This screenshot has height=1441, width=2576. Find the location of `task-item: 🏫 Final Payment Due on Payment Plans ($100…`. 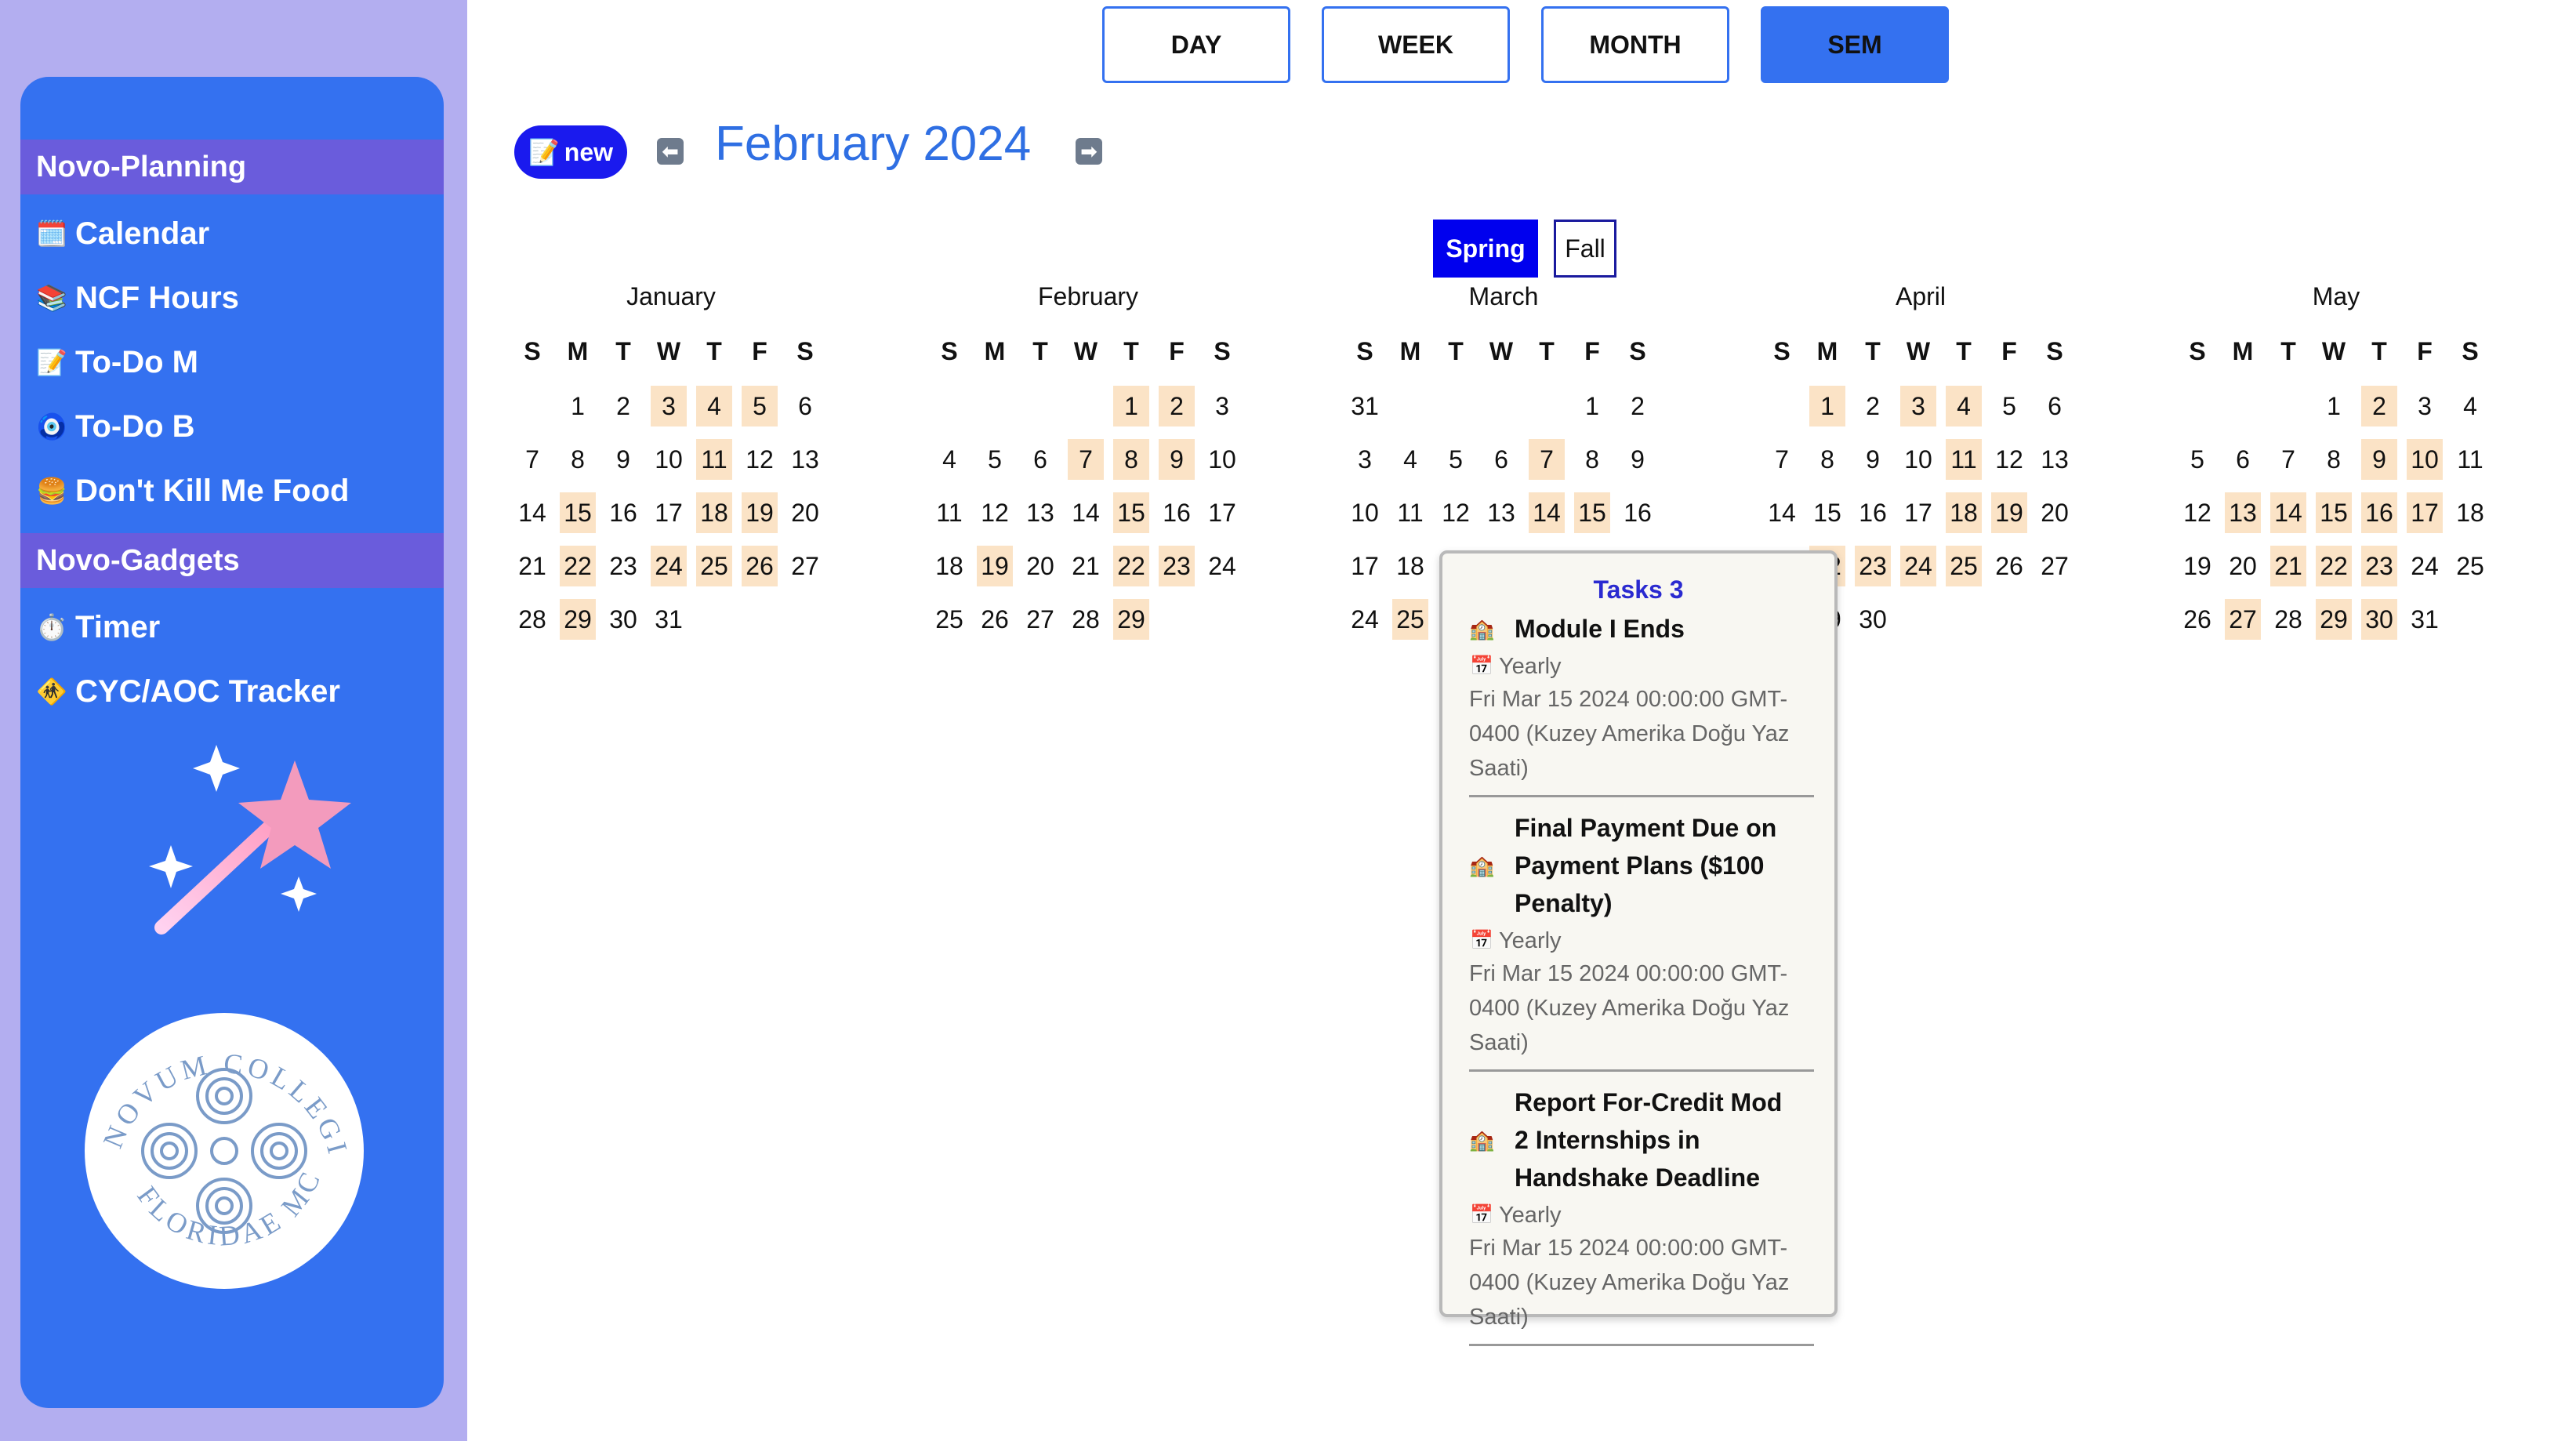

task-item: 🏫 Final Payment Due on Payment Plans ($100… is located at coordinates (1642, 934).